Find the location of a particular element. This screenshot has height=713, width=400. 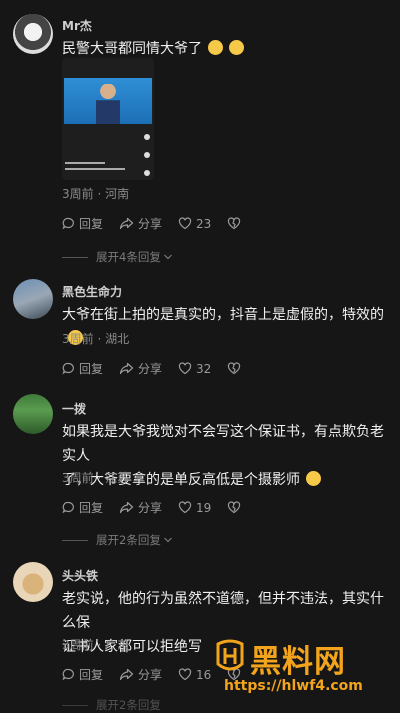

watermark-url: https://hlwf4.com is located at coordinates (293, 686).